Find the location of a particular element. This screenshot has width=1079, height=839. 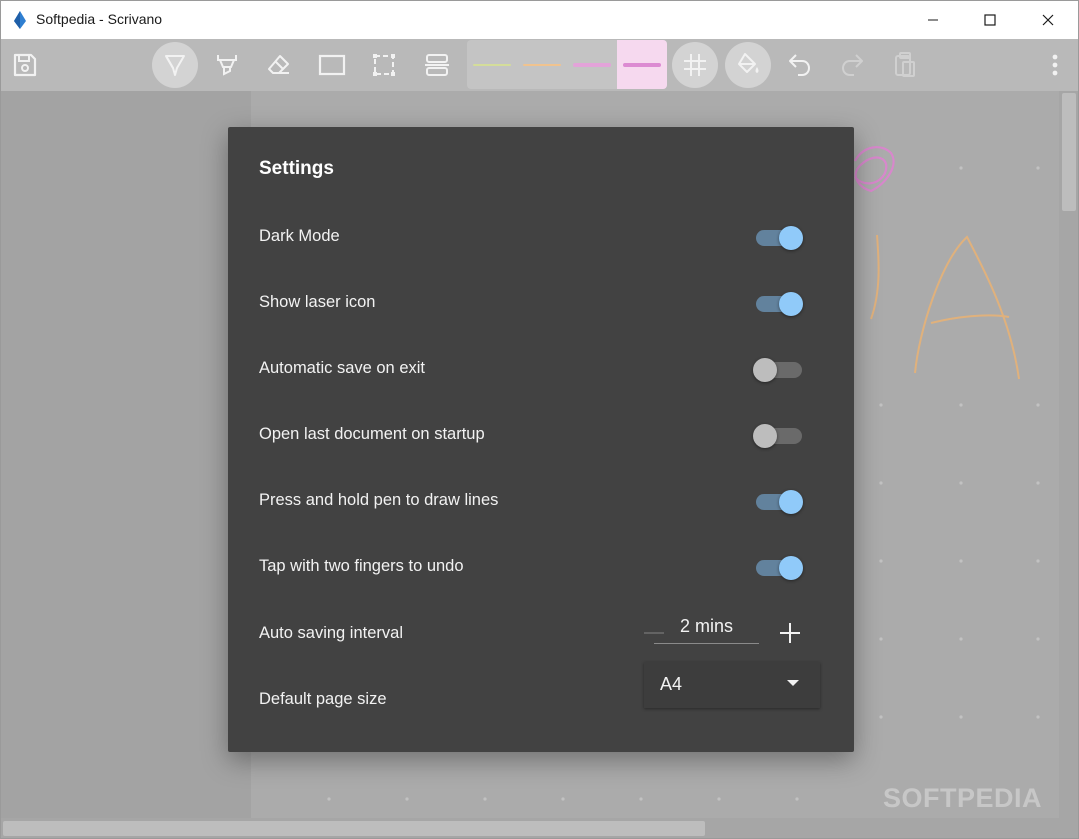

fill-icon is located at coordinates (748, 63).